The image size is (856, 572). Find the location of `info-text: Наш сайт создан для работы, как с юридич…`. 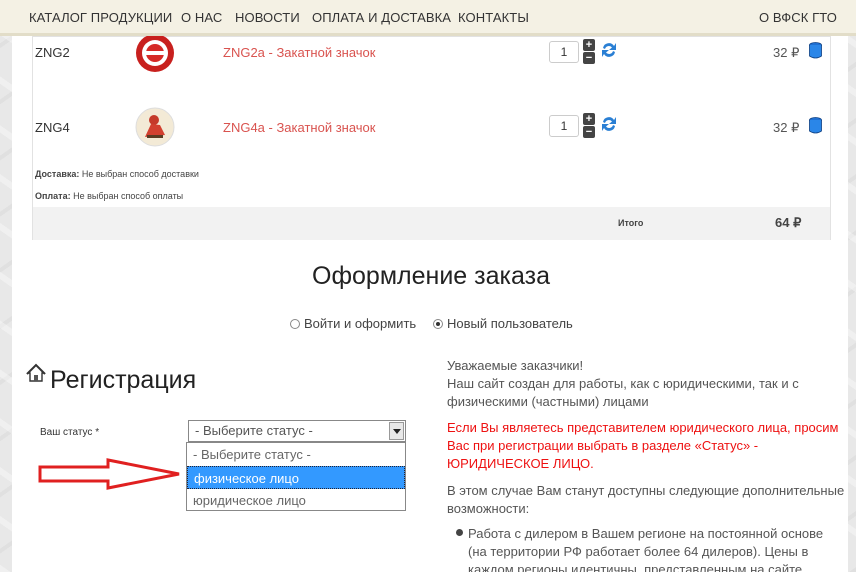

info-text: Наш сайт создан для работы, как с юридич… is located at coordinates (623, 383).